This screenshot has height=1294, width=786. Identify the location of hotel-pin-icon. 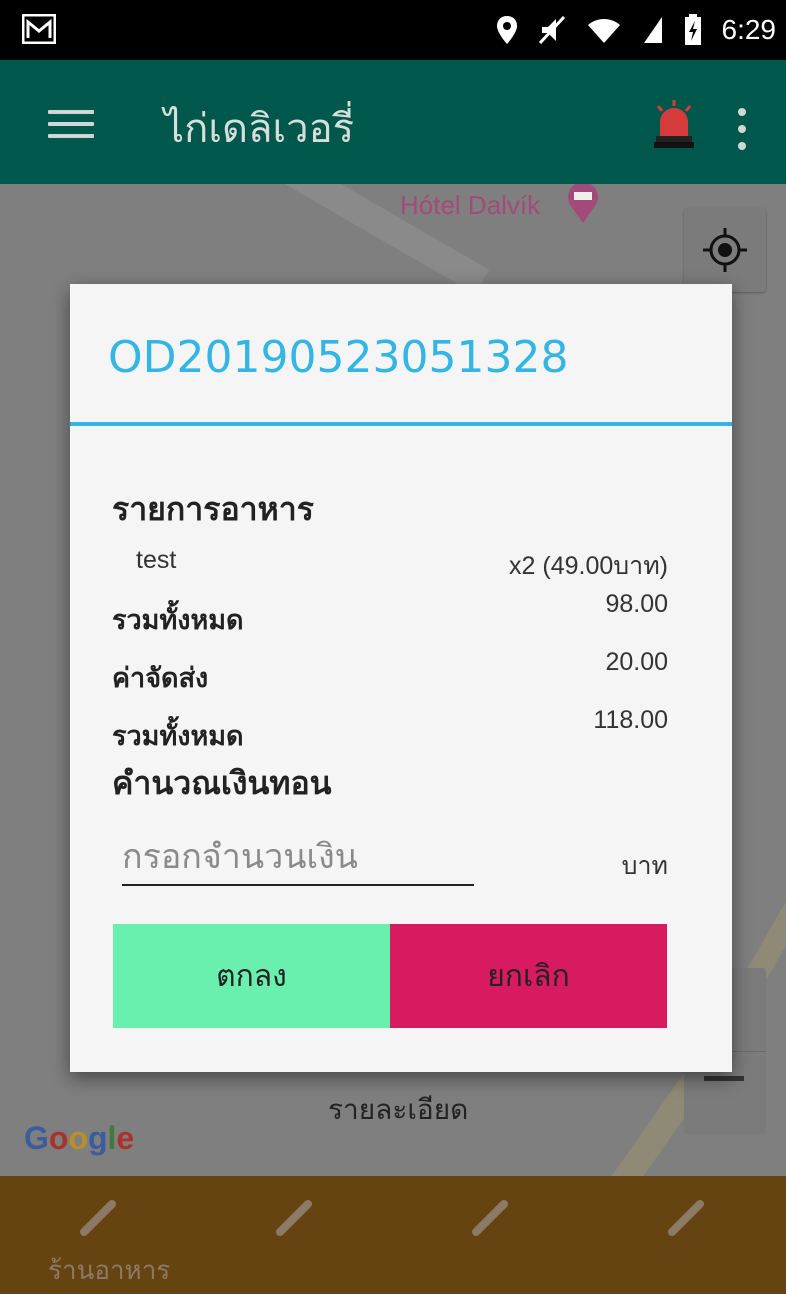
(583, 204).